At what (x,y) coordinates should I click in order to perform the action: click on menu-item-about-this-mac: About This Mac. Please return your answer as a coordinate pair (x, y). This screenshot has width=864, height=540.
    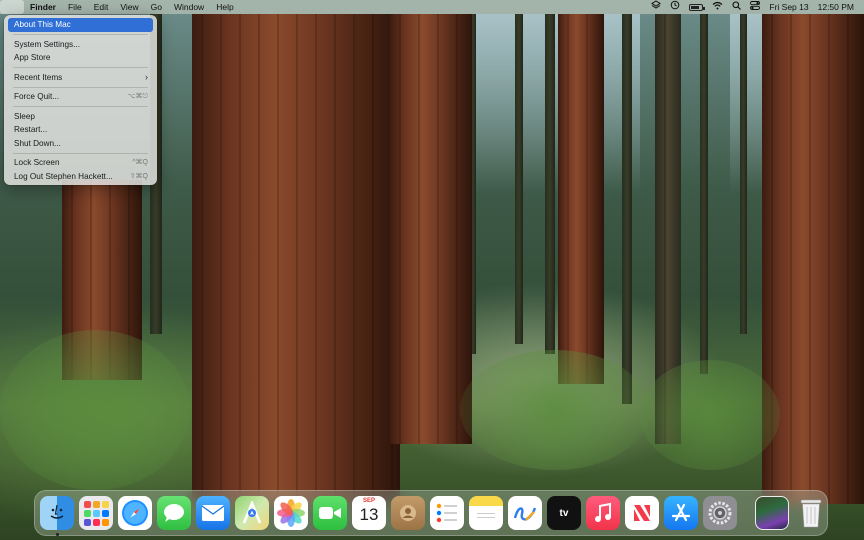
    Looking at the image, I should click on (80, 25).